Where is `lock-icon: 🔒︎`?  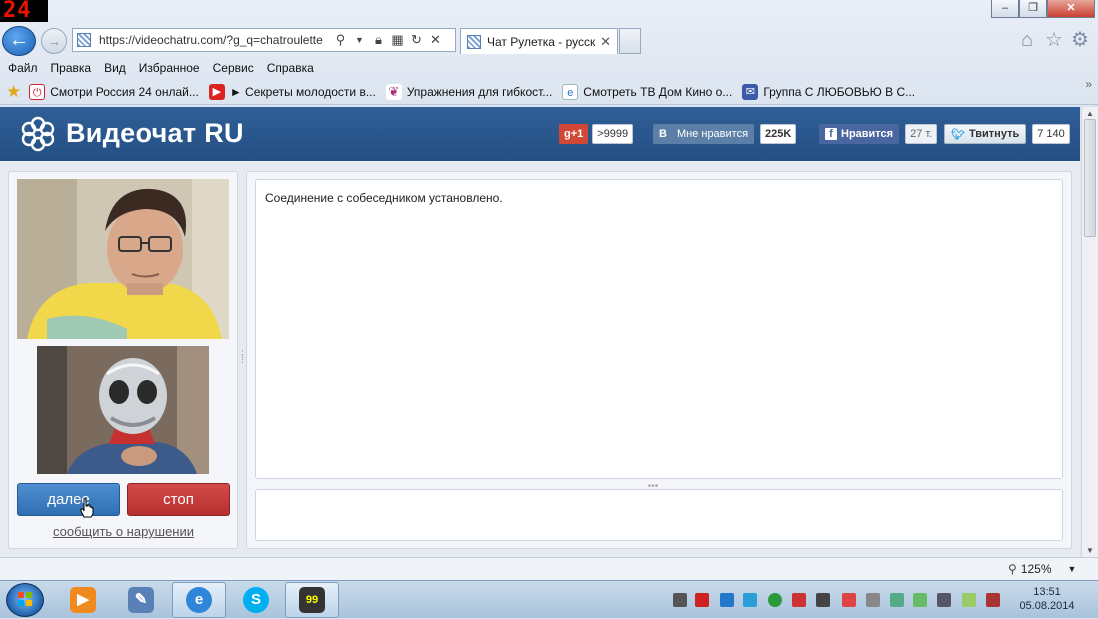
lock-icon: 🔒︎ is located at coordinates (378, 40).